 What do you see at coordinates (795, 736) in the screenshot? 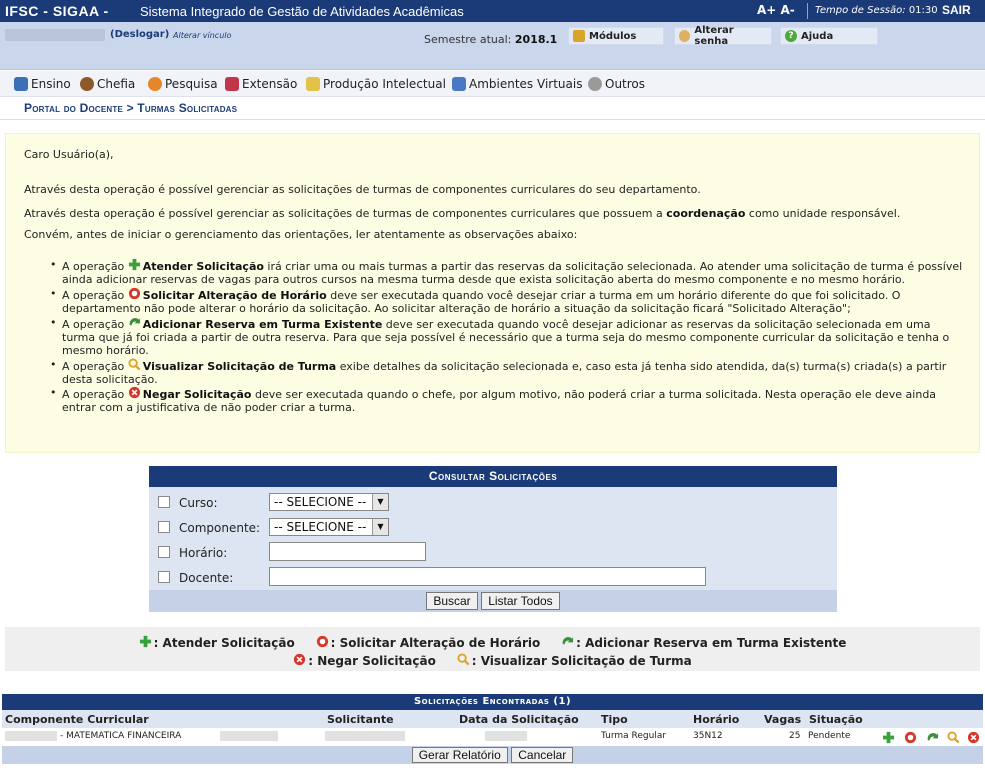
I see `cell-vagas: 25` at bounding box center [795, 736].